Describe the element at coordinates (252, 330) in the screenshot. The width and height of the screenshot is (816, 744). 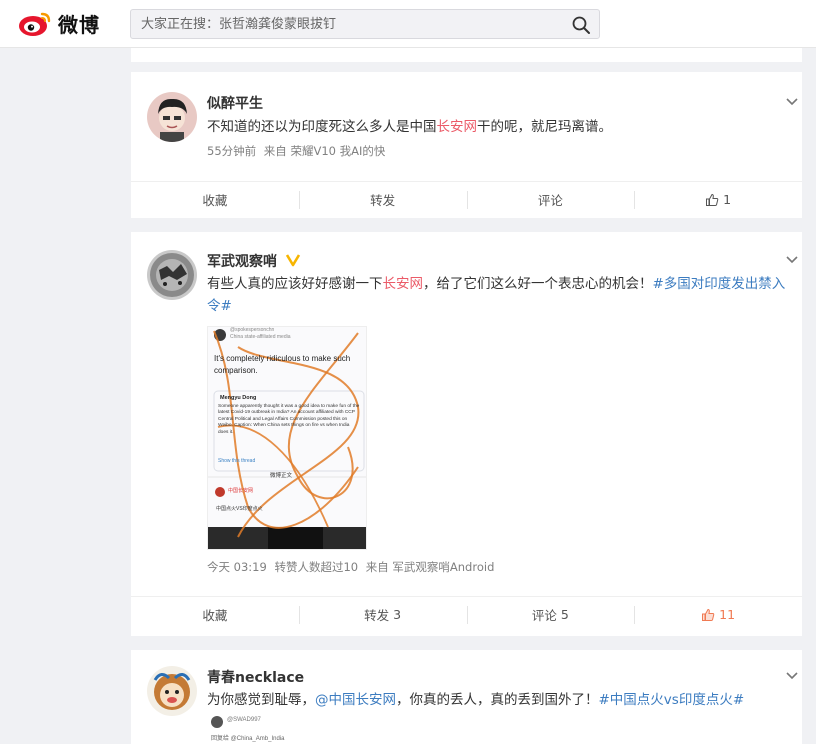
I see `tweet-handle: @spokespersonchn` at that location.